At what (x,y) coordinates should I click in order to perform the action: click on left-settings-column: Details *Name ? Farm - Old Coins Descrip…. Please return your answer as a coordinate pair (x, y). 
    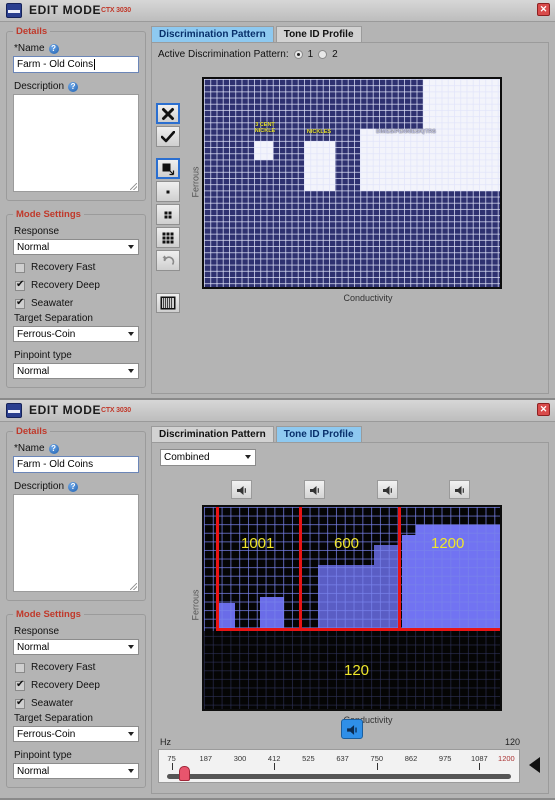
    Looking at the image, I should click on (76, 611).